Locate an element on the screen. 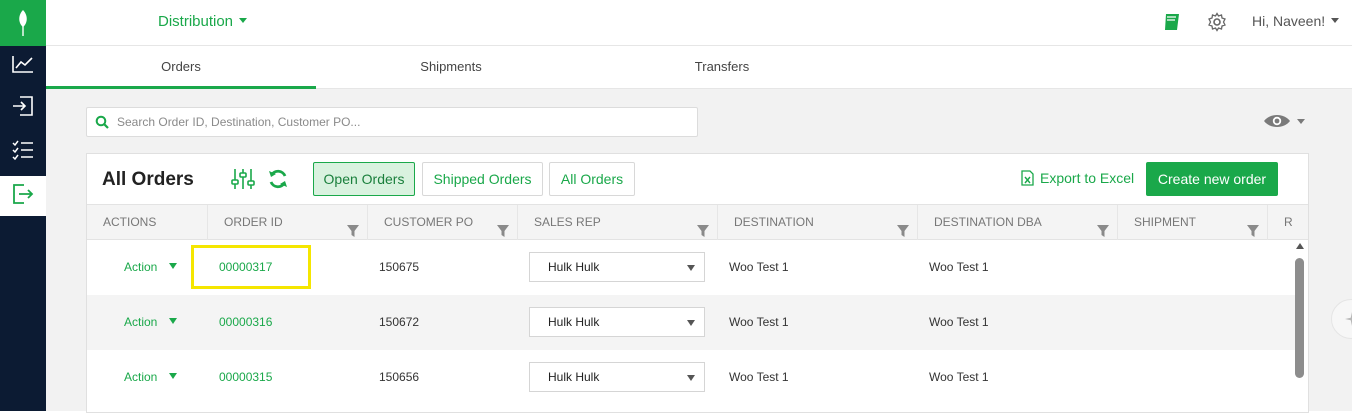  filter-sliders-icon is located at coordinates (243, 181).